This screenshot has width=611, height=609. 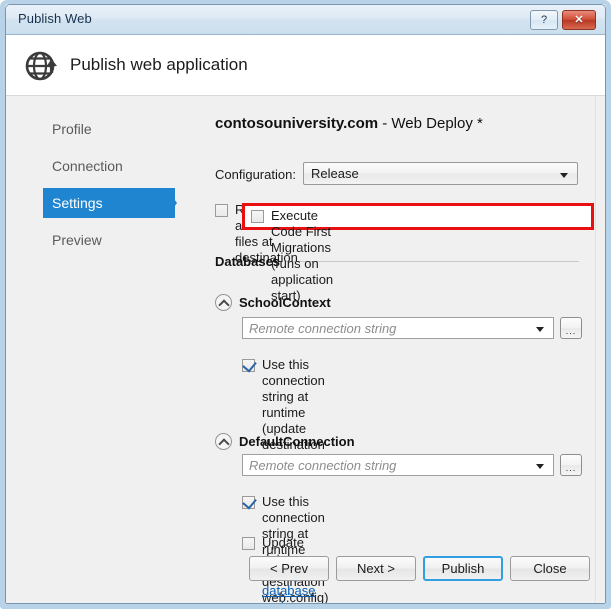 What do you see at coordinates (430, 123) in the screenshot?
I see `page-title-method: - Web Deploy *` at bounding box center [430, 123].